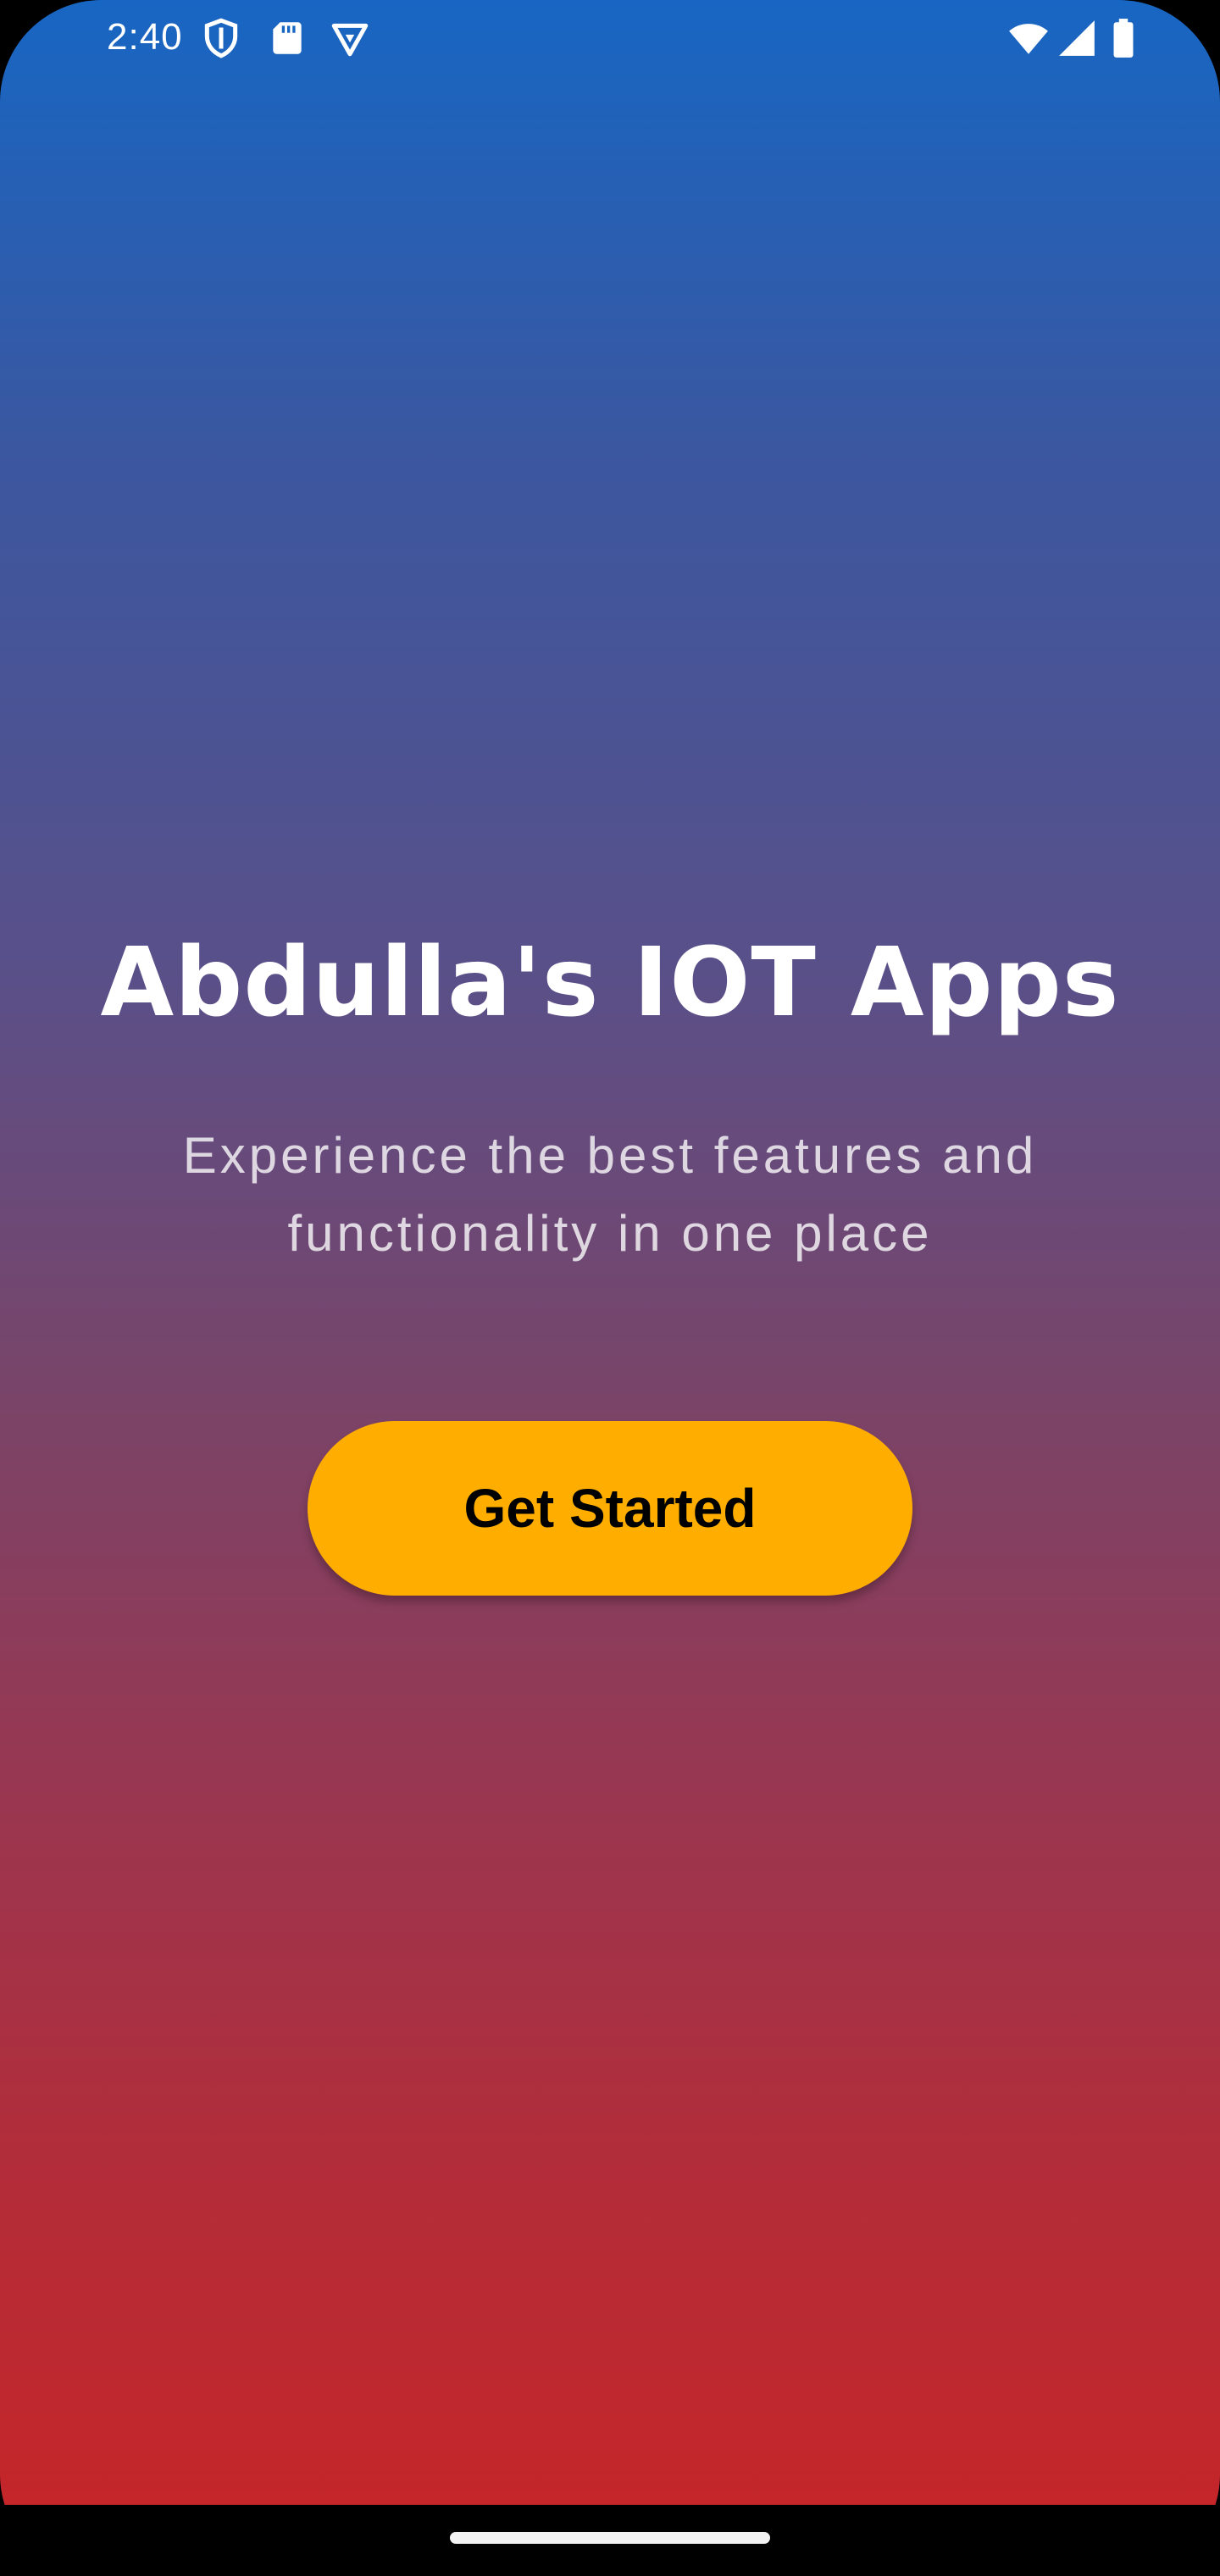  I want to click on sd-card-icon, so click(287, 38).